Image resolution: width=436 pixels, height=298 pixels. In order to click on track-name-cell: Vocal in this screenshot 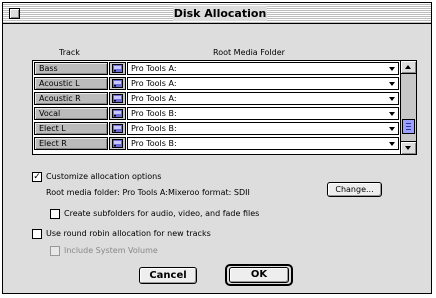, I will do `click(71, 113)`.